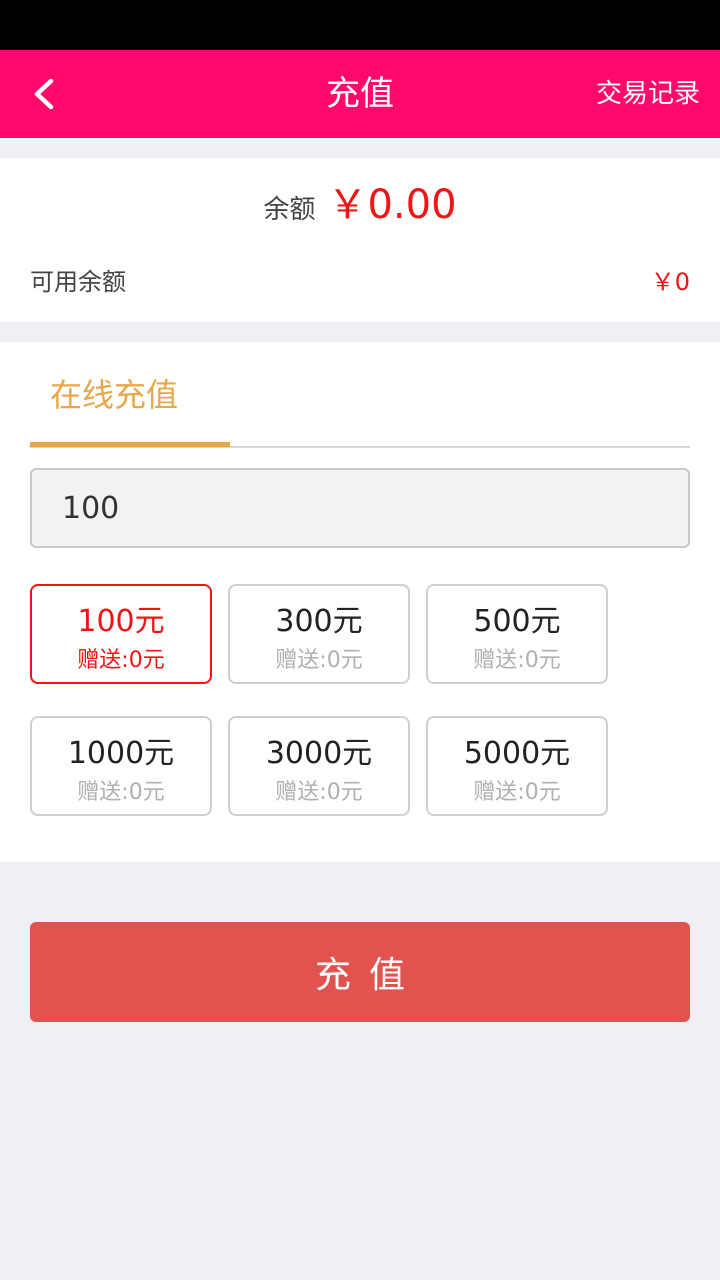 The height and width of the screenshot is (1280, 720). I want to click on status-bar, so click(360, 25).